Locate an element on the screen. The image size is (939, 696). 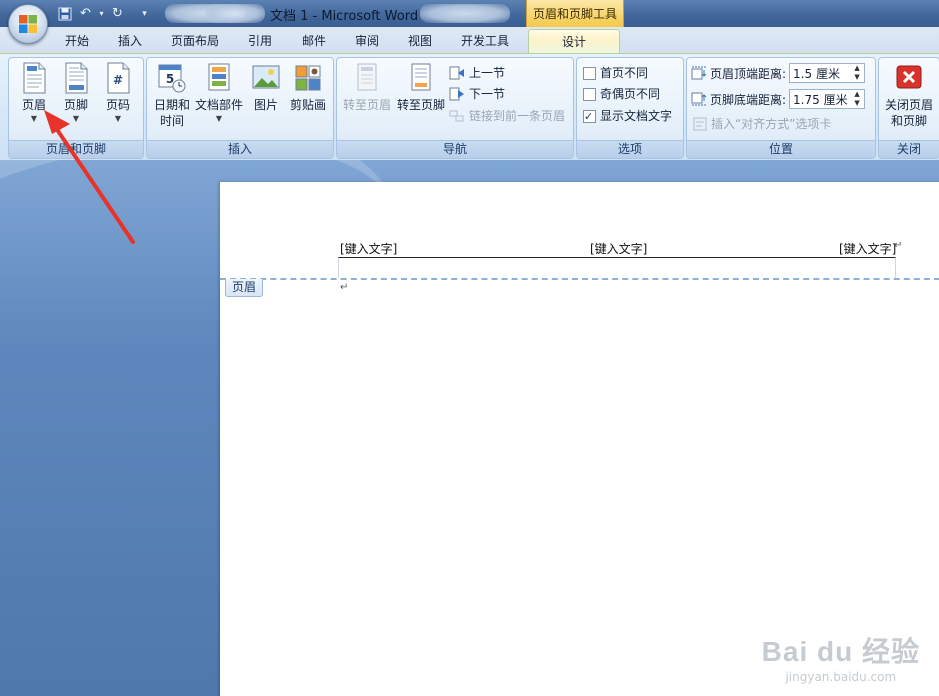
tab-review: 审阅 is located at coordinates (367, 41).